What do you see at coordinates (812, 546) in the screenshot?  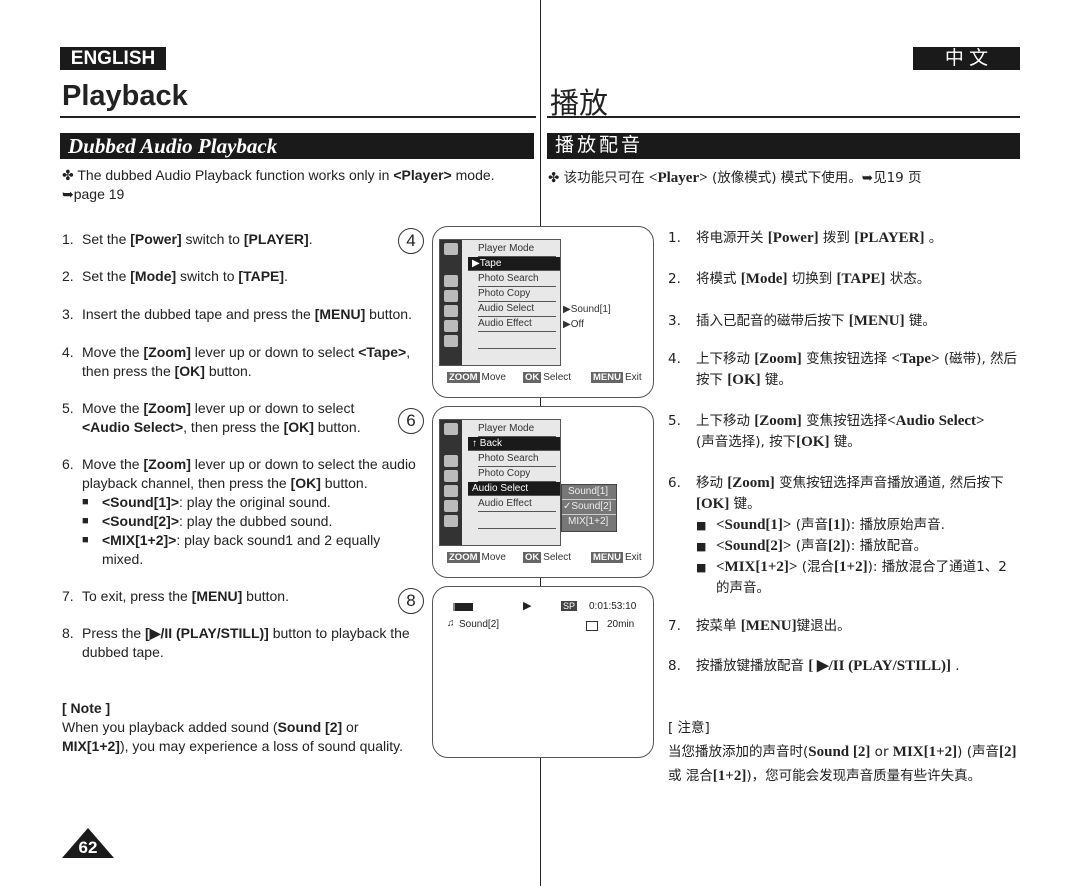 I see `bullet-zh-sound2: ■ <Sound[2]> (声音[2]): 播放配音。` at bounding box center [812, 546].